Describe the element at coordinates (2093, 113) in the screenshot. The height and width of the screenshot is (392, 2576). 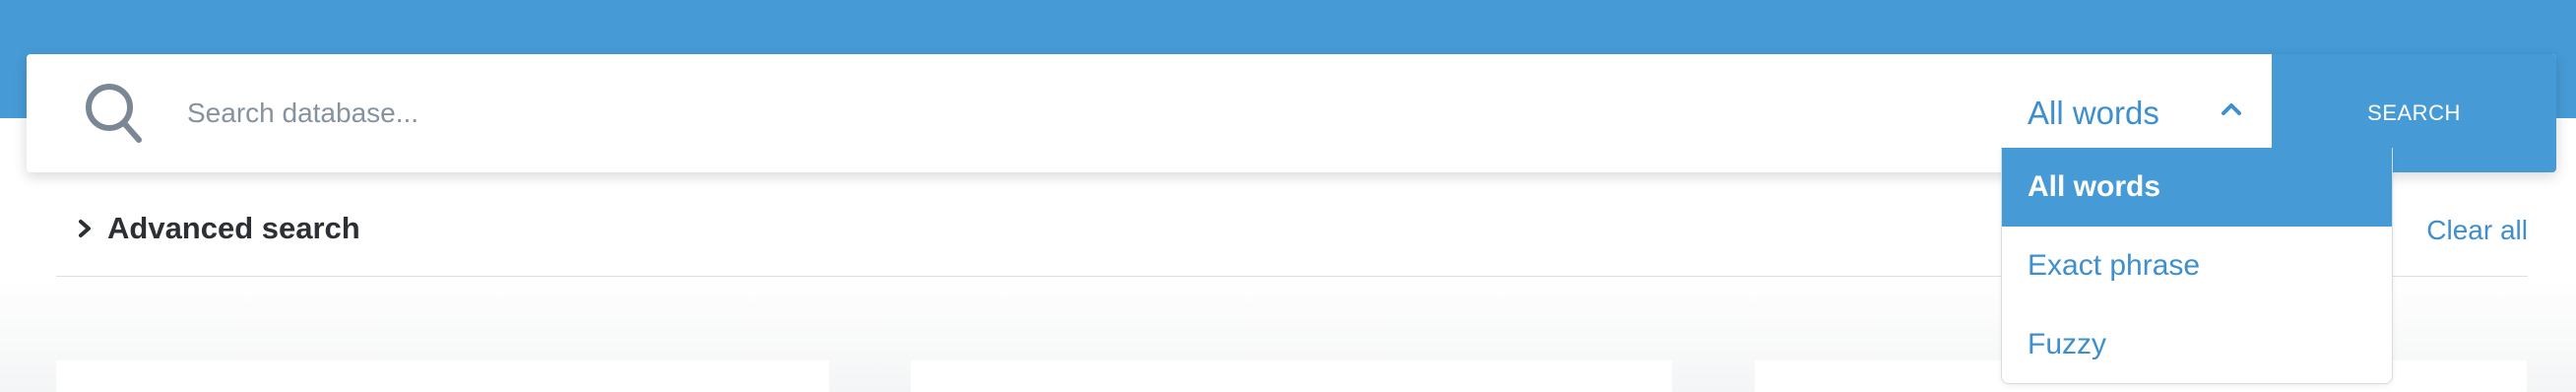
I see `search-mode-label: All words` at that location.